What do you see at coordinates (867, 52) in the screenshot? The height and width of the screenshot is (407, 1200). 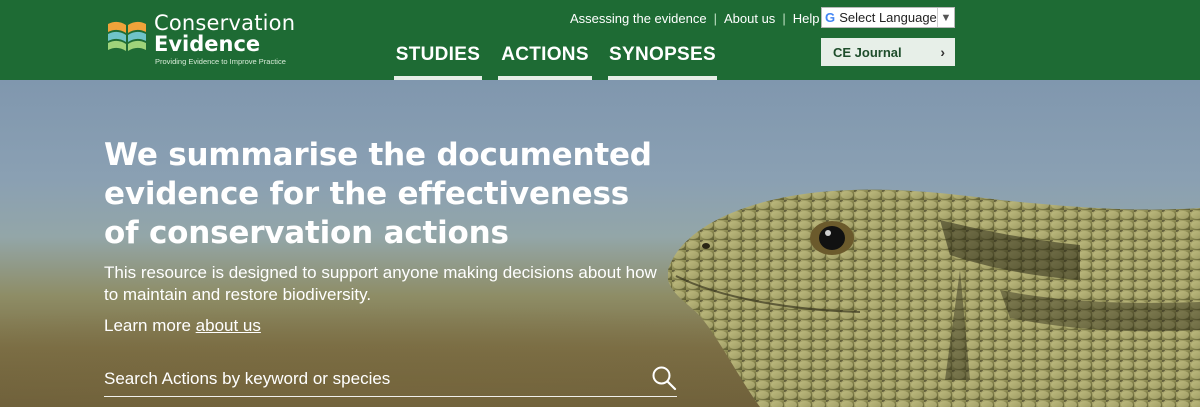 I see `ce-journal-label: CE Journal` at bounding box center [867, 52].